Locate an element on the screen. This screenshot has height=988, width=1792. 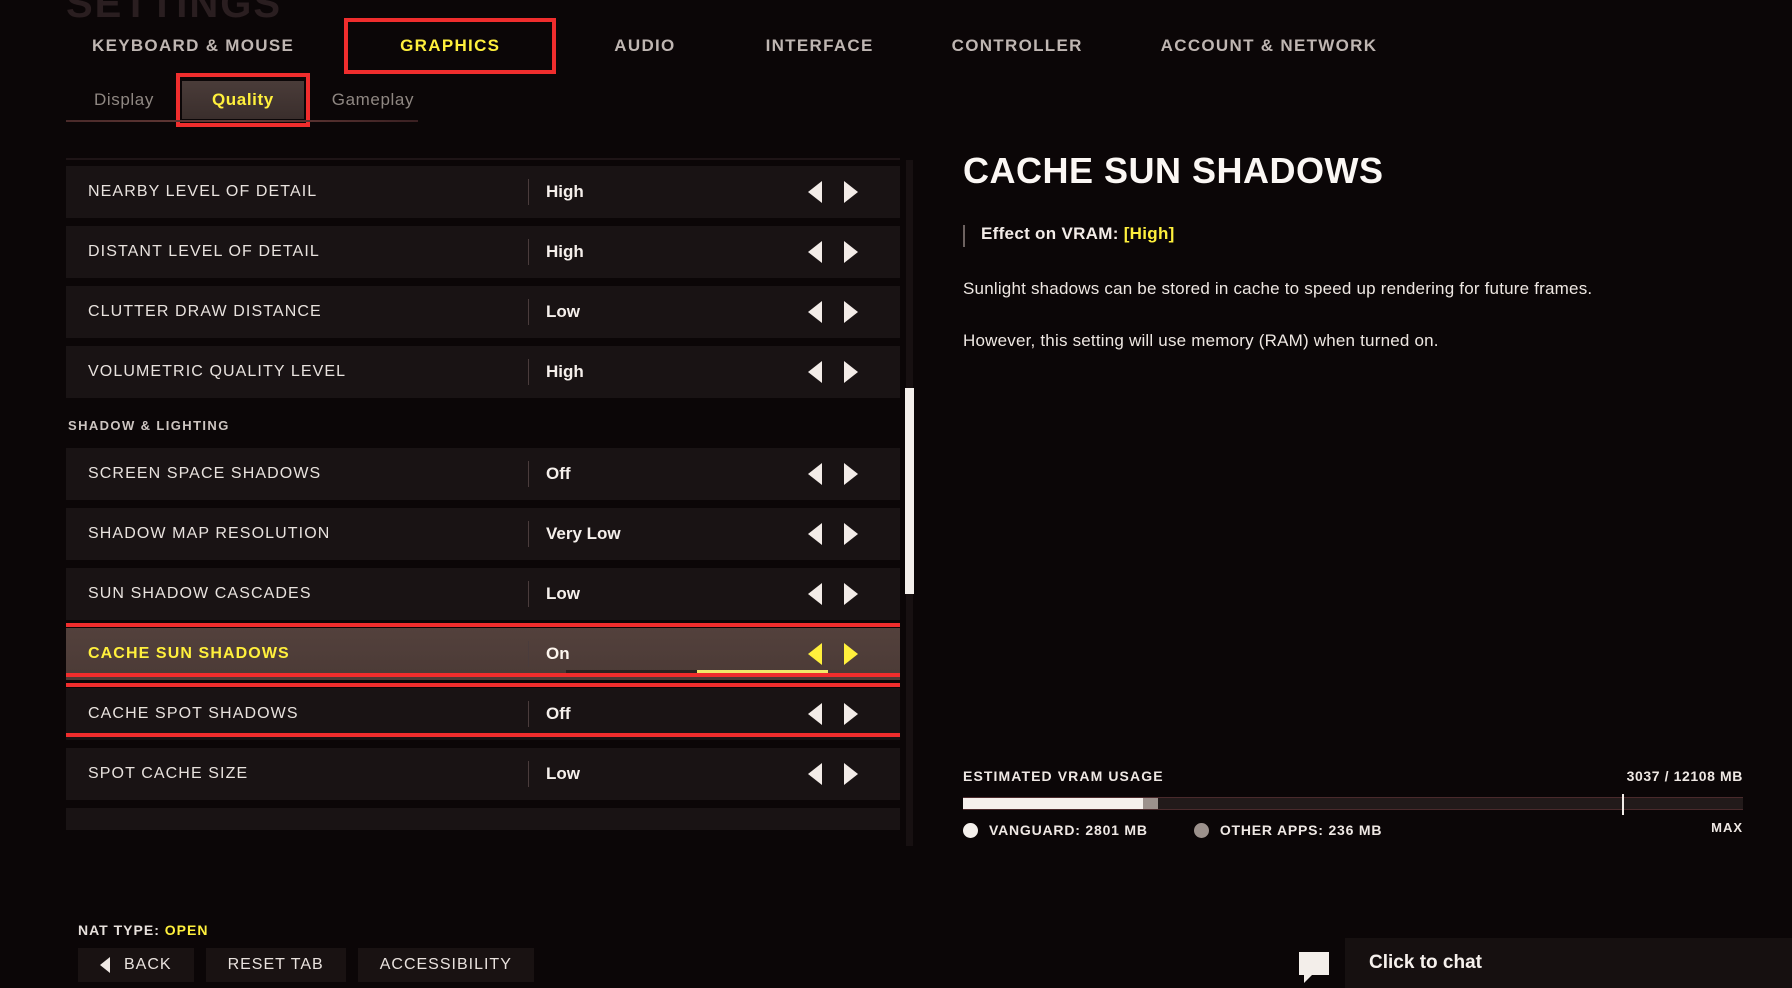
vram-meter-readout: 3037 / 12108 MB is located at coordinates (1684, 776).